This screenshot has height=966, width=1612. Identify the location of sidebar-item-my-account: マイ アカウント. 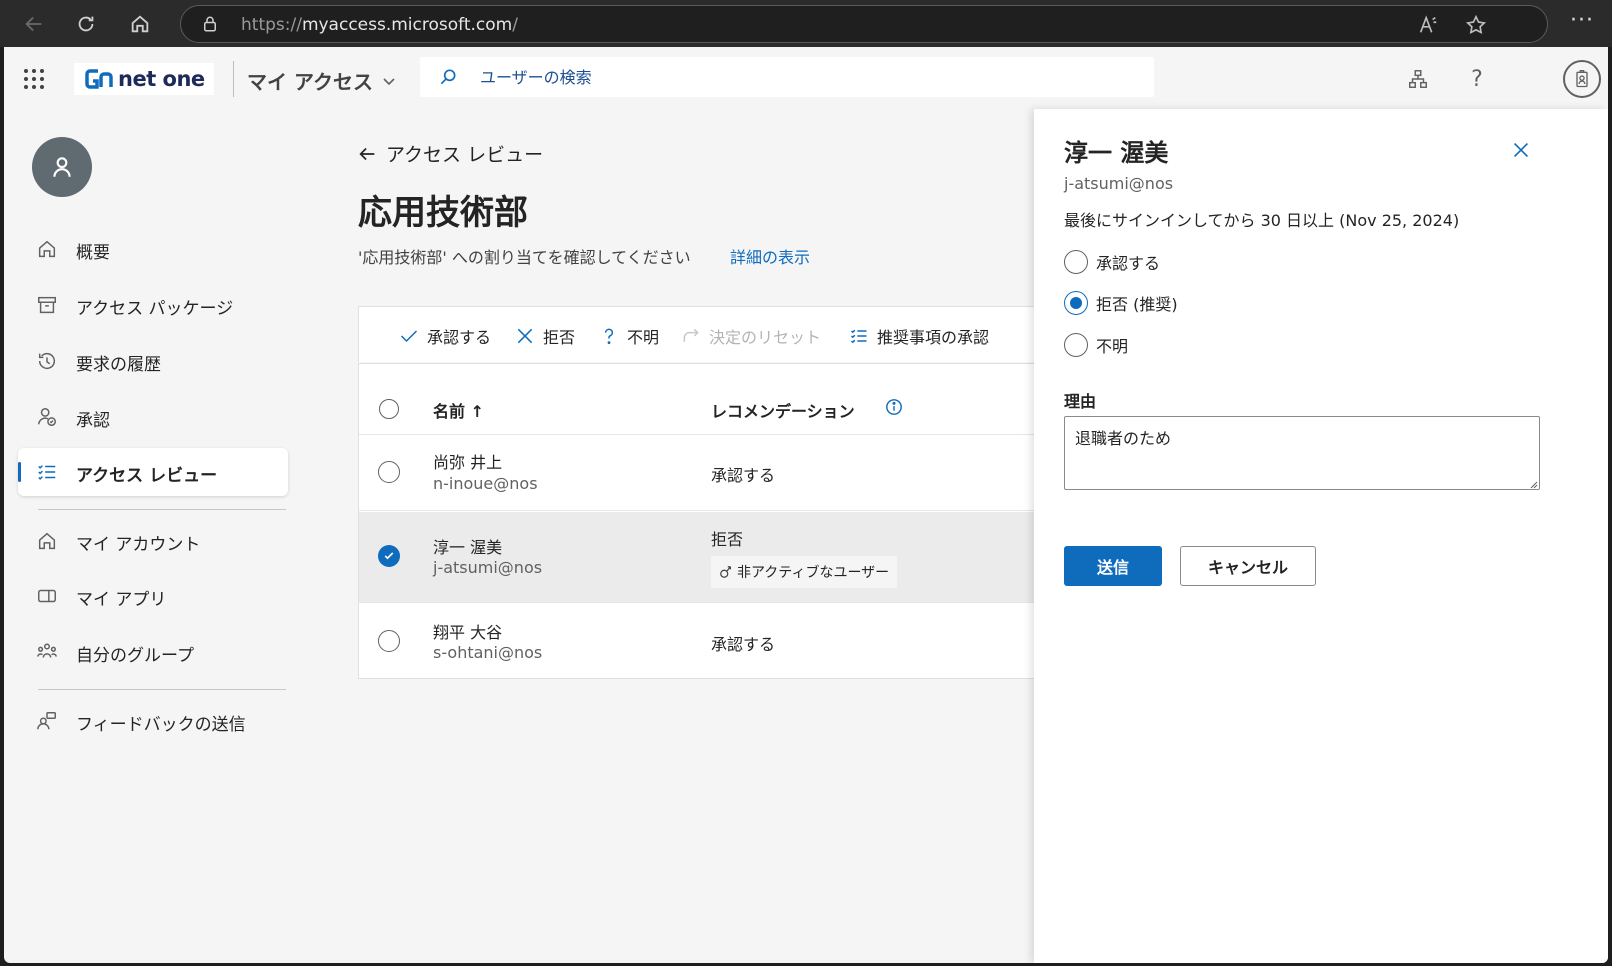
(153, 541).